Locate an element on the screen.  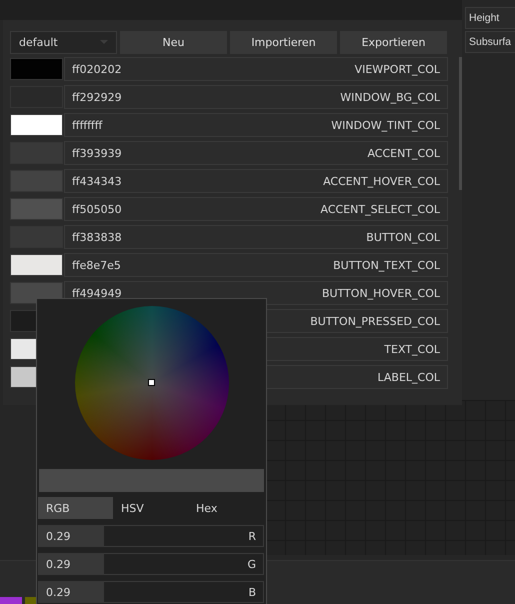
wheel-marker is located at coordinates (151, 382).